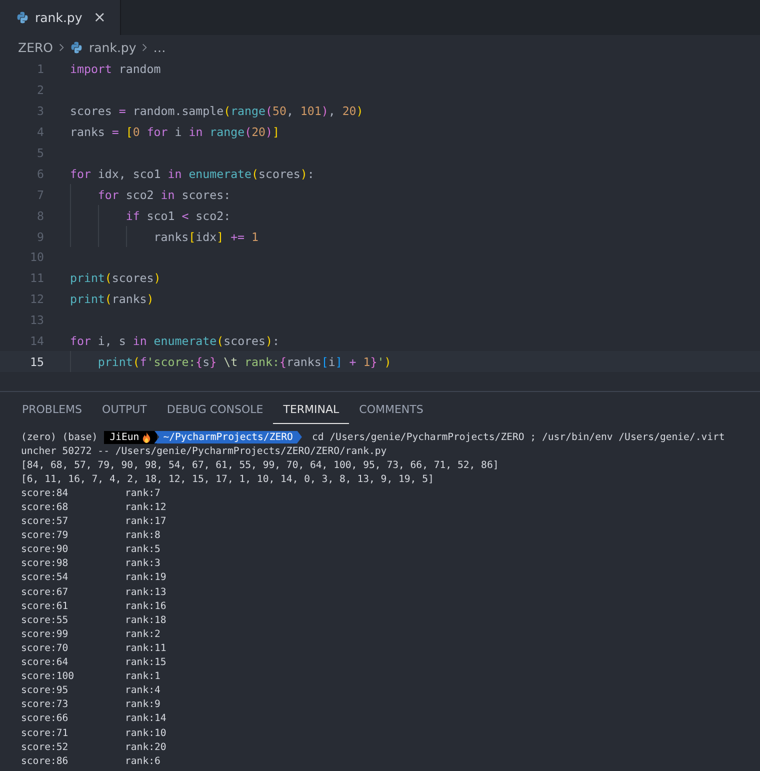 This screenshot has width=760, height=771. What do you see at coordinates (60, 17) in the screenshot?
I see `editor-tab: rank.py ×` at bounding box center [60, 17].